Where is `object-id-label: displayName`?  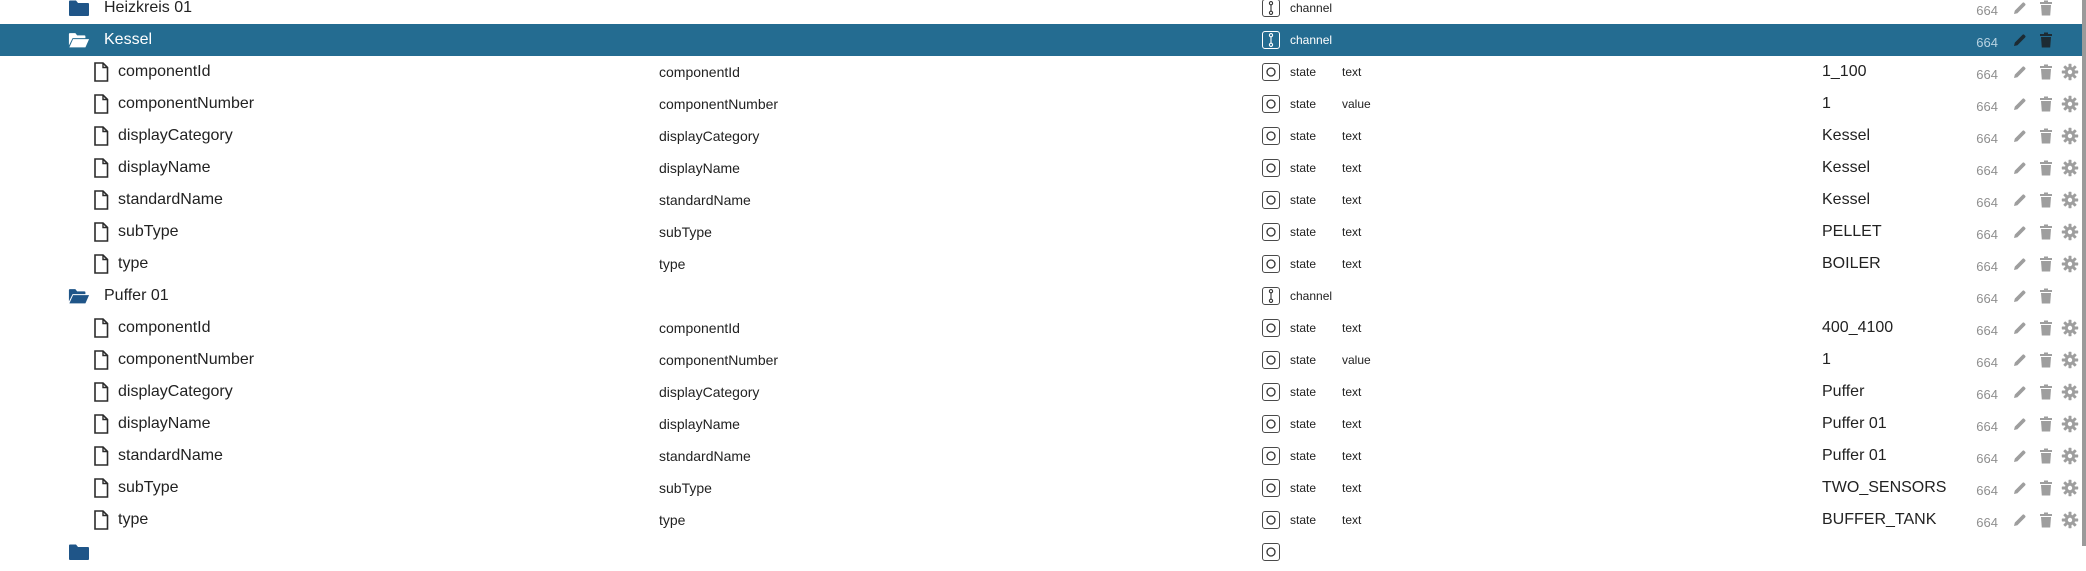
object-id-label: displayName is located at coordinates (164, 167).